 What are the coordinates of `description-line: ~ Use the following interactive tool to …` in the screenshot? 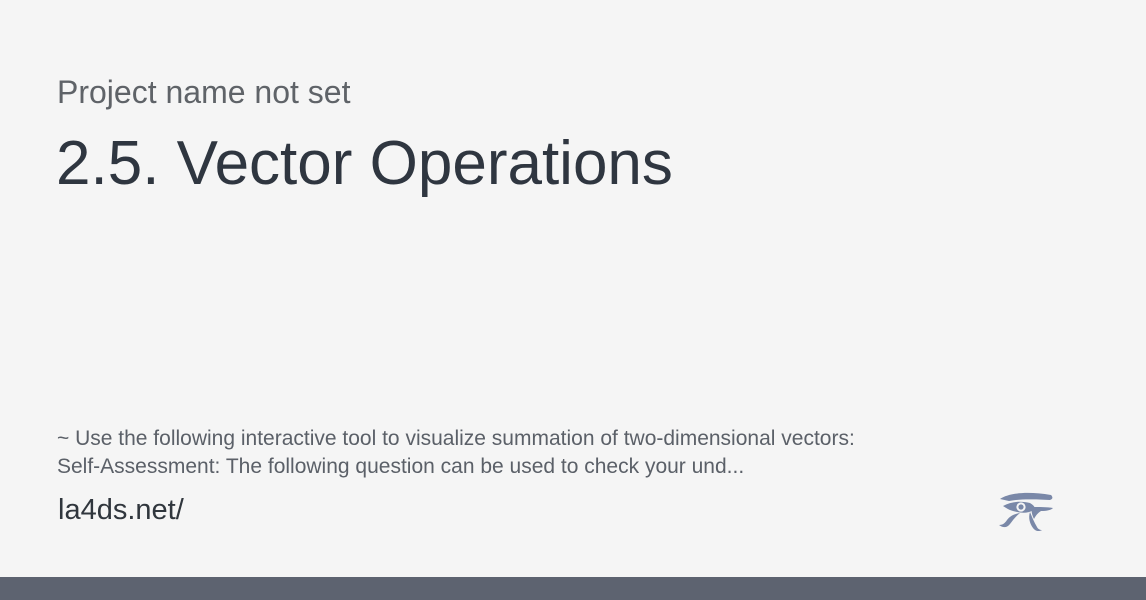 It's located at (456, 438).